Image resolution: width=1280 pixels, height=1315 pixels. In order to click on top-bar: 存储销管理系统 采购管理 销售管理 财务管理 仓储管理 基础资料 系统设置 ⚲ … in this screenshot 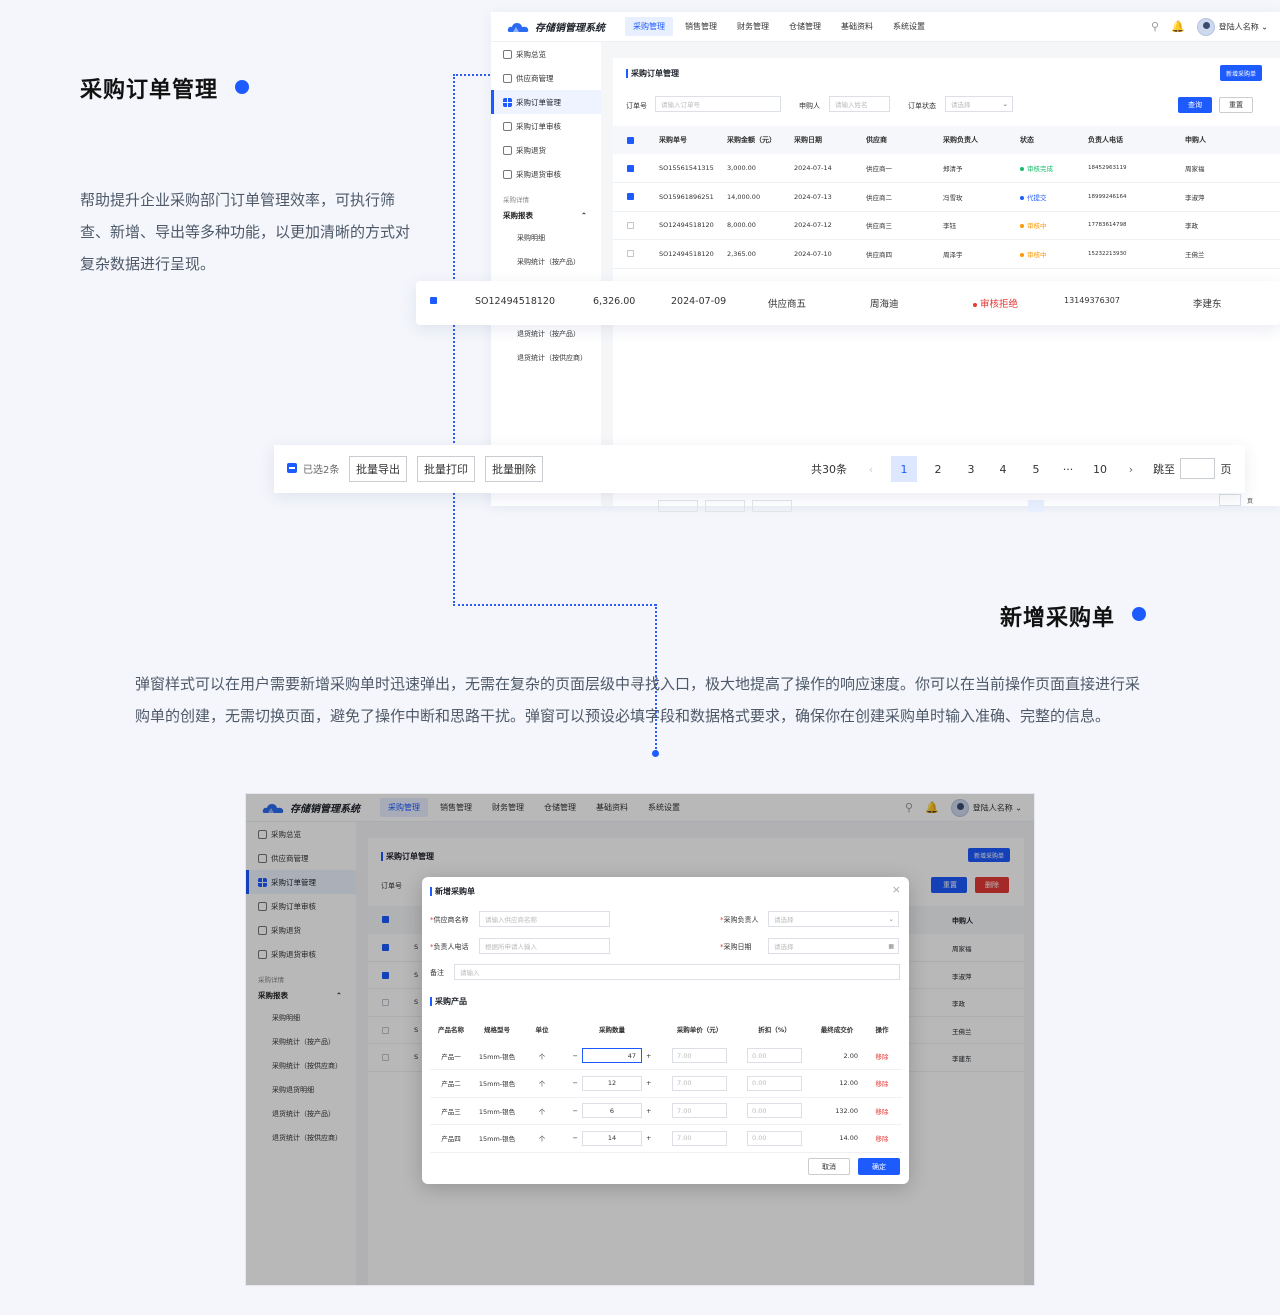, I will do `click(885, 27)`.